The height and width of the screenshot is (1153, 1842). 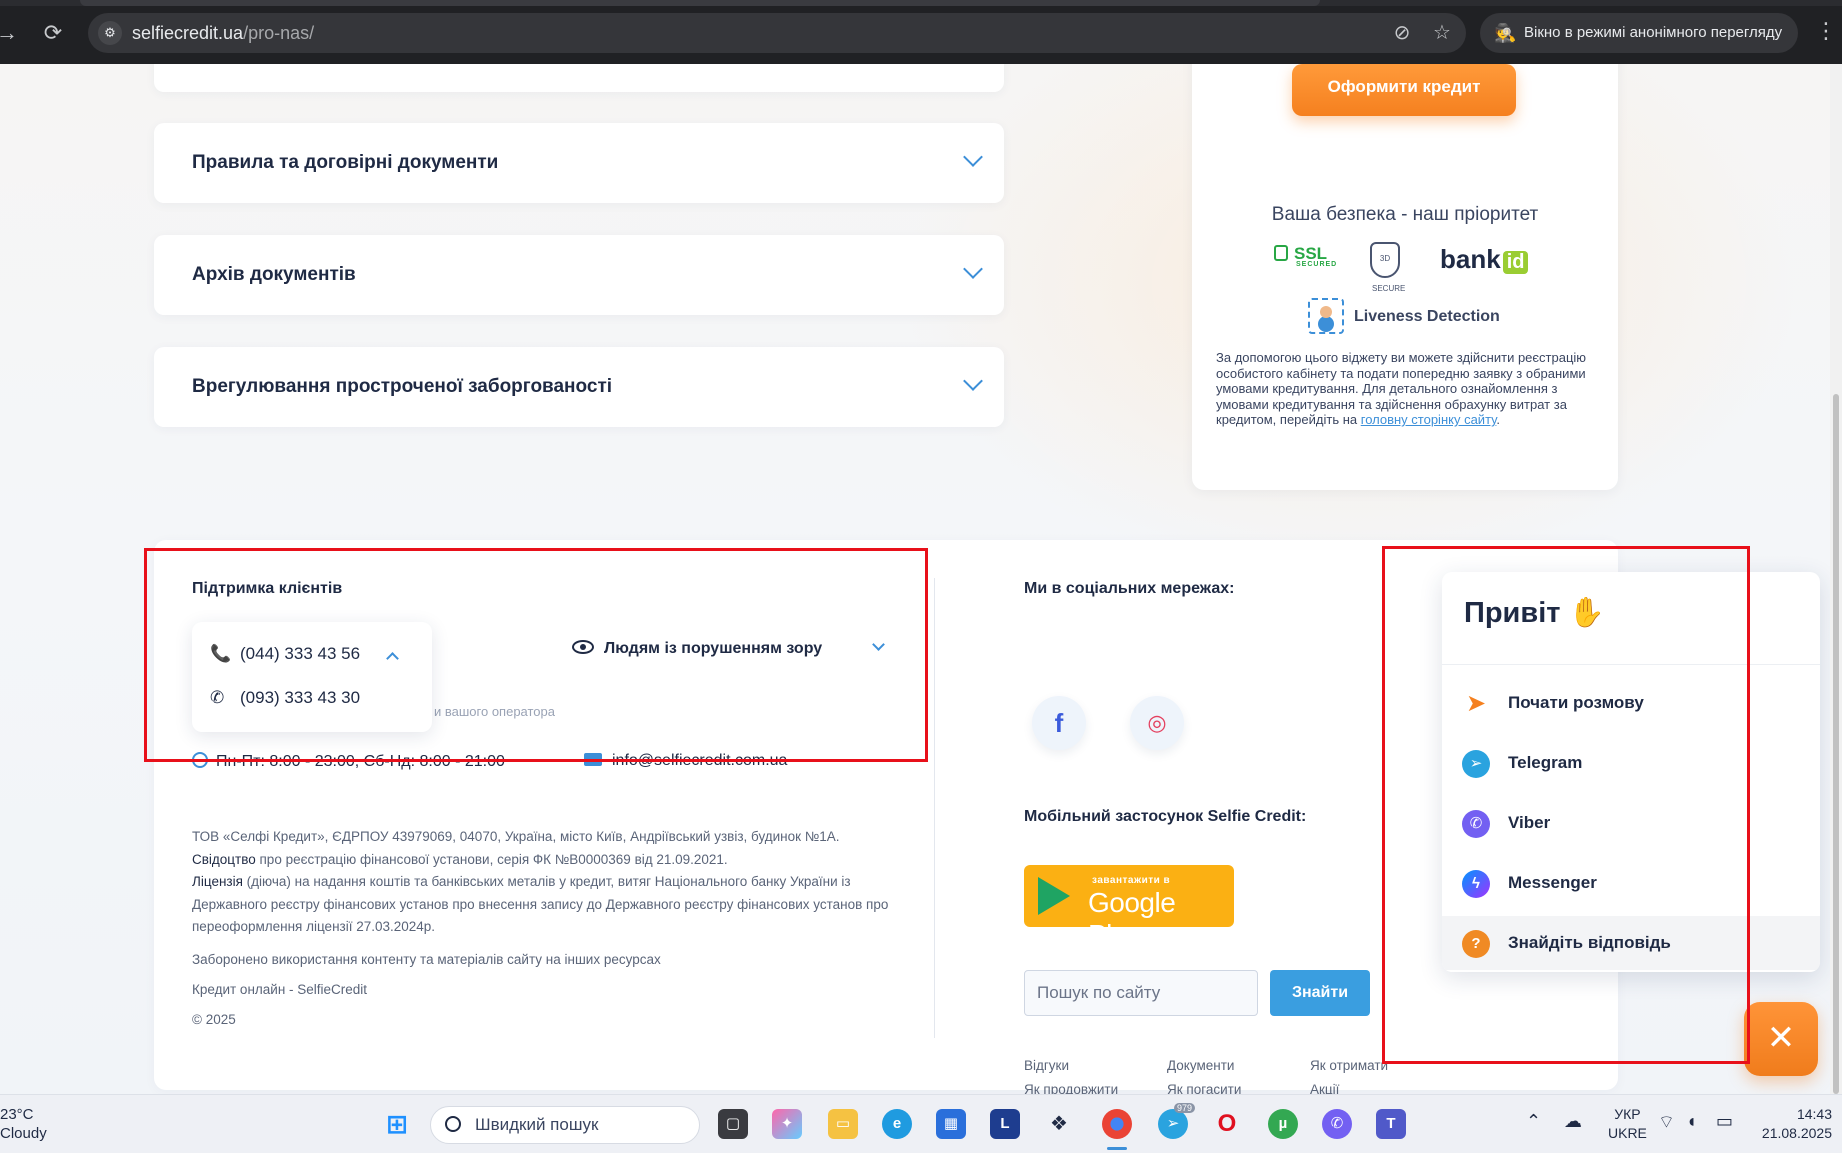 I want to click on app-l-icon: L, so click(x=1005, y=1124).